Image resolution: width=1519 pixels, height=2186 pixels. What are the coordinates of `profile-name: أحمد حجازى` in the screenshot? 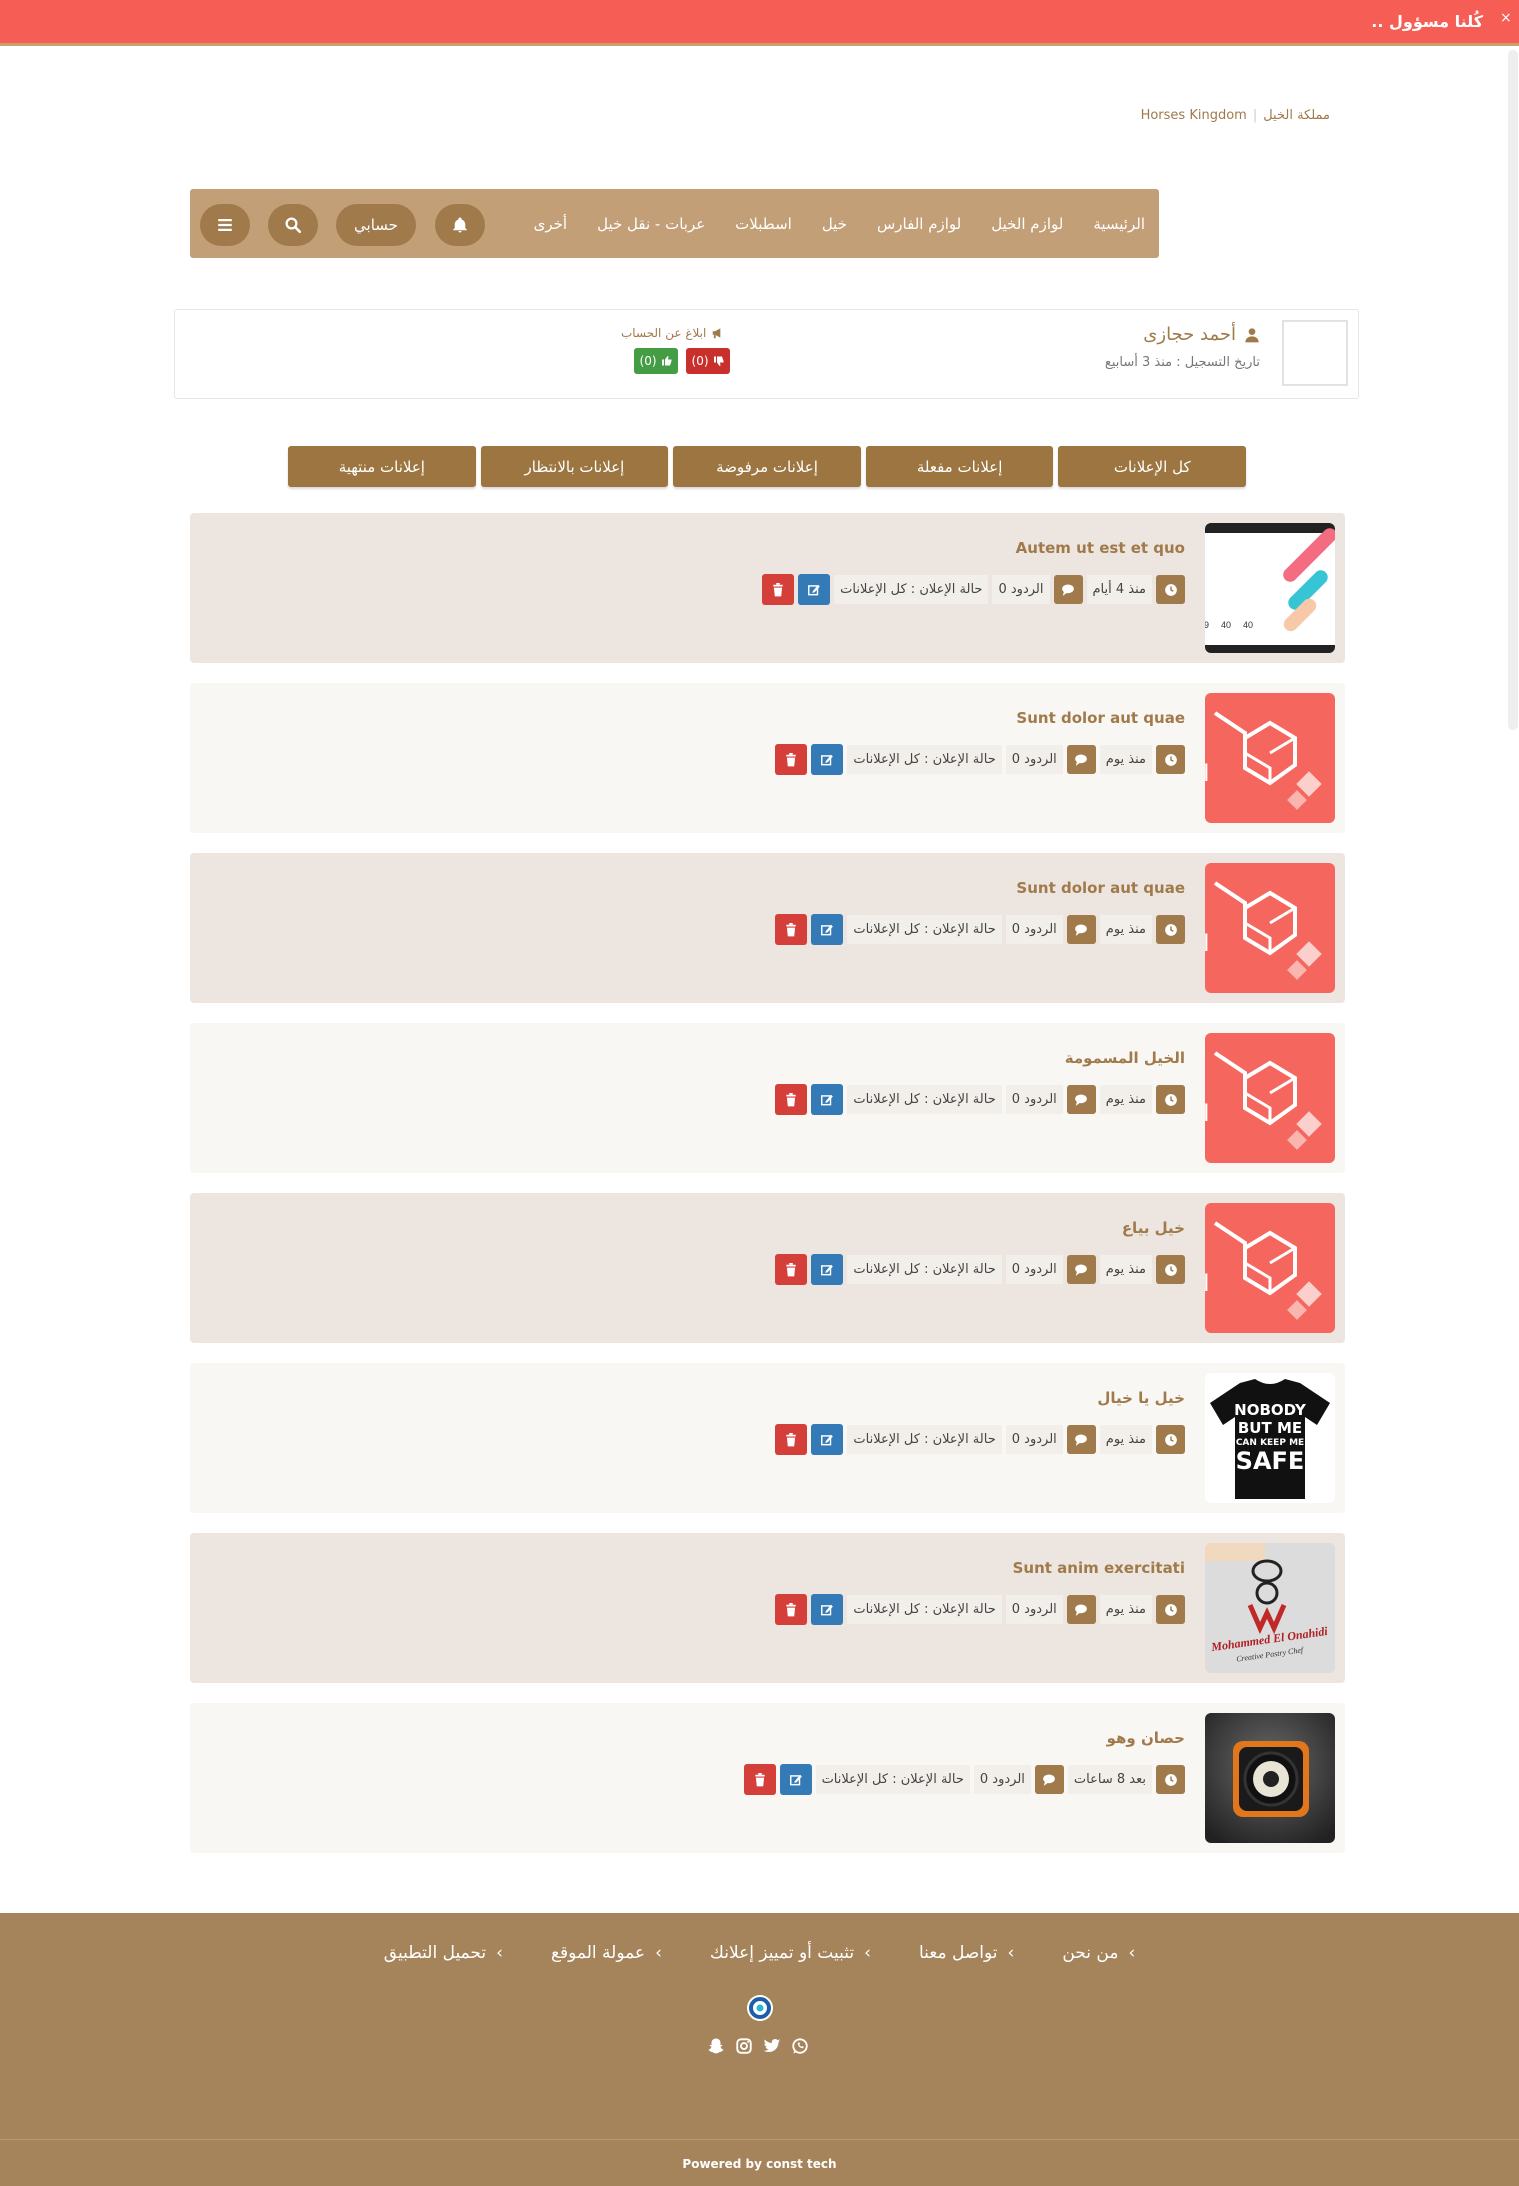 It's located at (1201, 334).